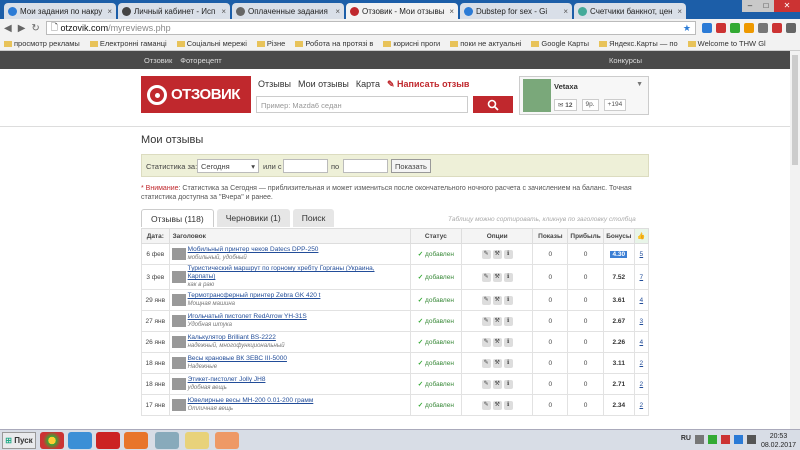 This screenshot has width=800, height=450. What do you see at coordinates (227, 440) in the screenshot?
I see `paint-icon` at bounding box center [227, 440].